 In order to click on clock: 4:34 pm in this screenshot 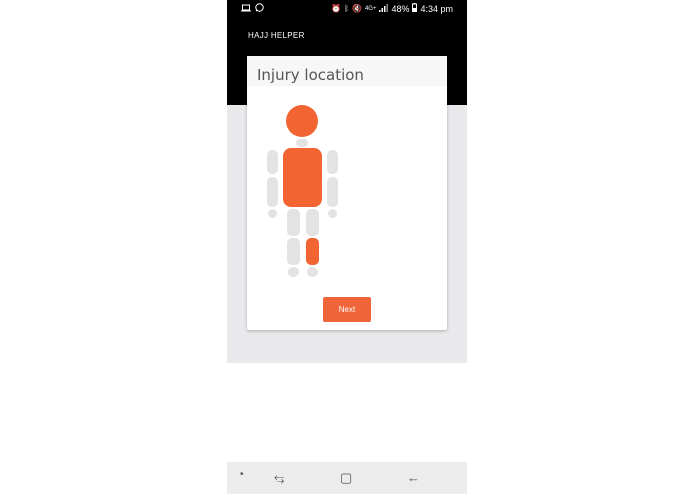, I will do `click(436, 9)`.